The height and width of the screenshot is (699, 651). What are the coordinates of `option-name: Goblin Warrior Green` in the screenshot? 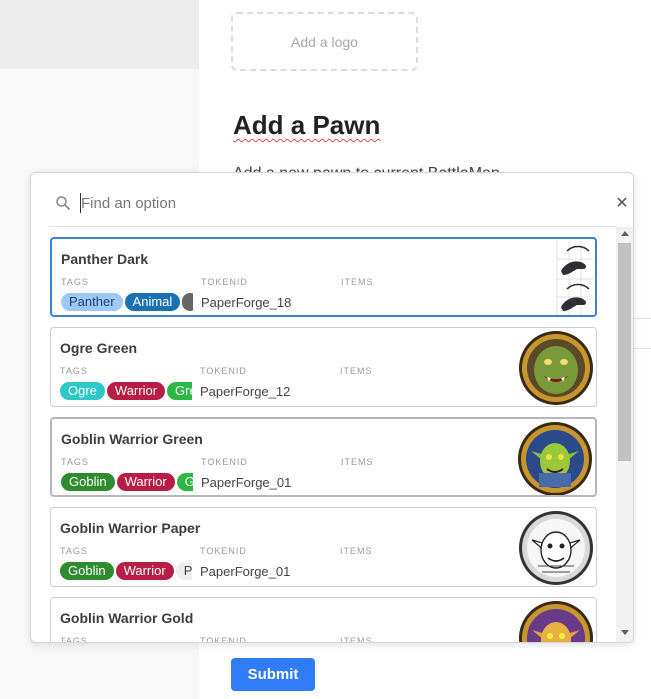 It's located at (132, 439).